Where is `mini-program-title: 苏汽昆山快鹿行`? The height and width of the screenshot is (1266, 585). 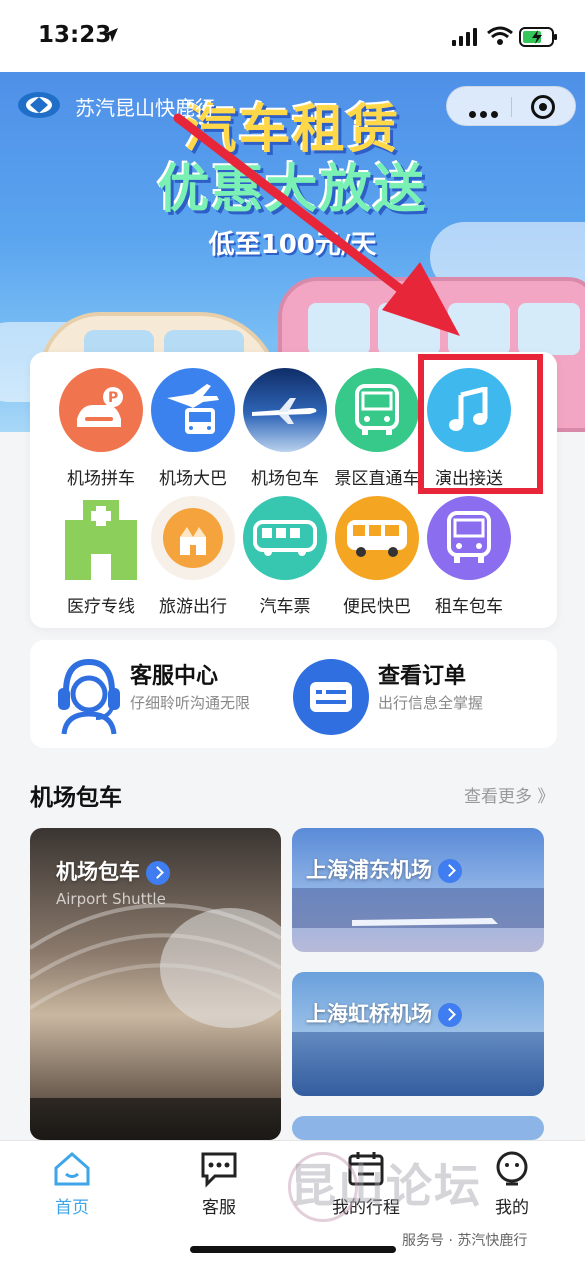
mini-program-title: 苏汽昆山快鹿行 is located at coordinates (145, 108).